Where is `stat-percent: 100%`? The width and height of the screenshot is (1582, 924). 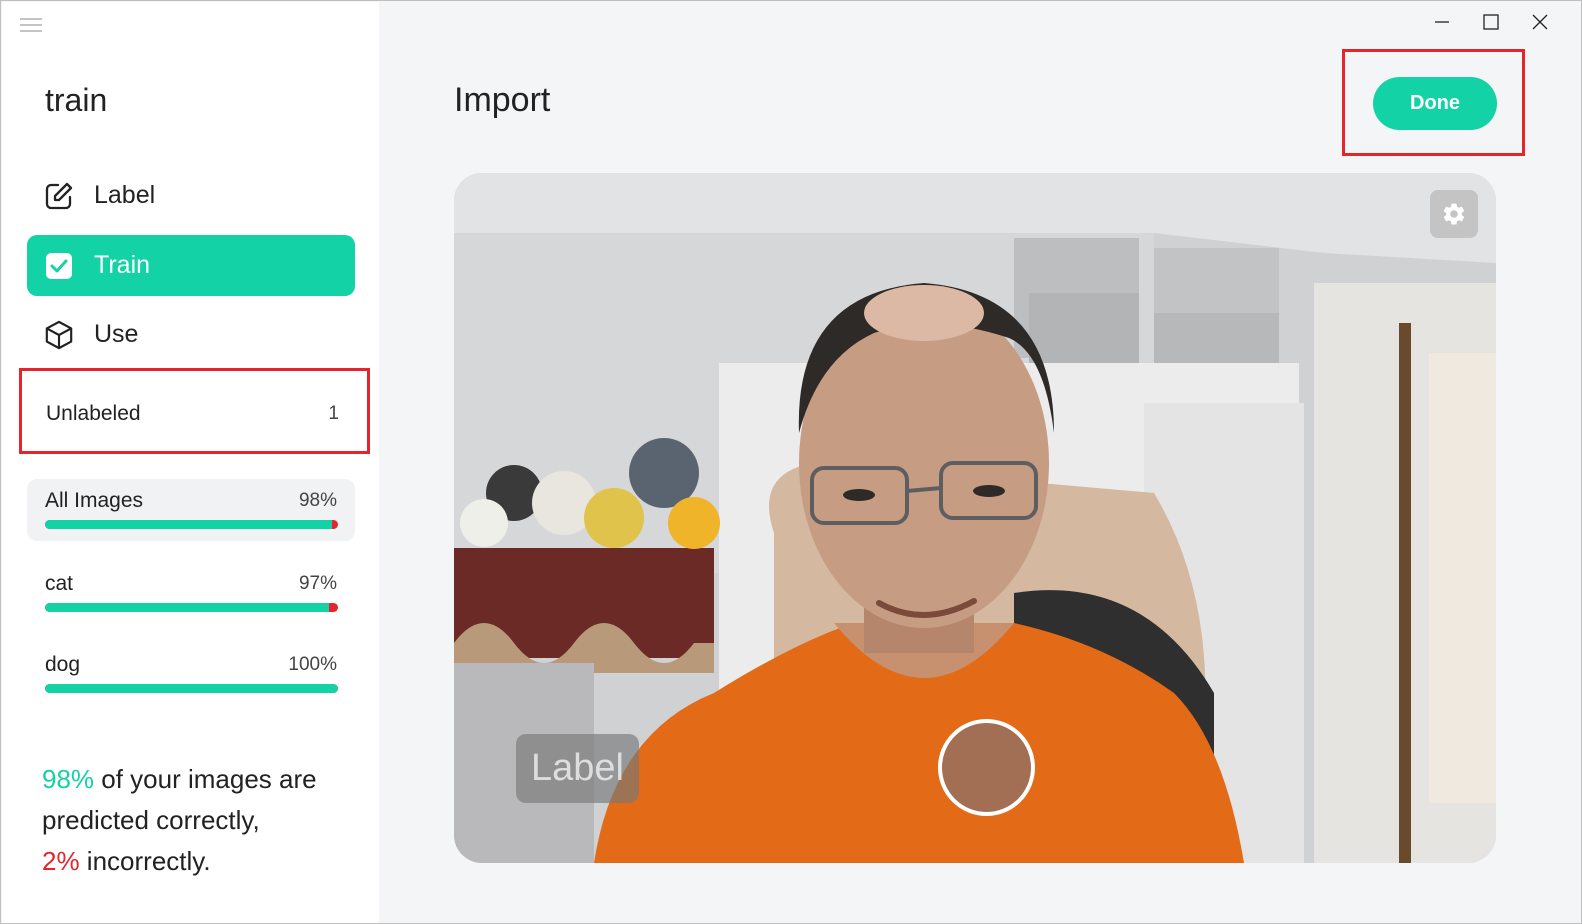 stat-percent: 100% is located at coordinates (312, 664).